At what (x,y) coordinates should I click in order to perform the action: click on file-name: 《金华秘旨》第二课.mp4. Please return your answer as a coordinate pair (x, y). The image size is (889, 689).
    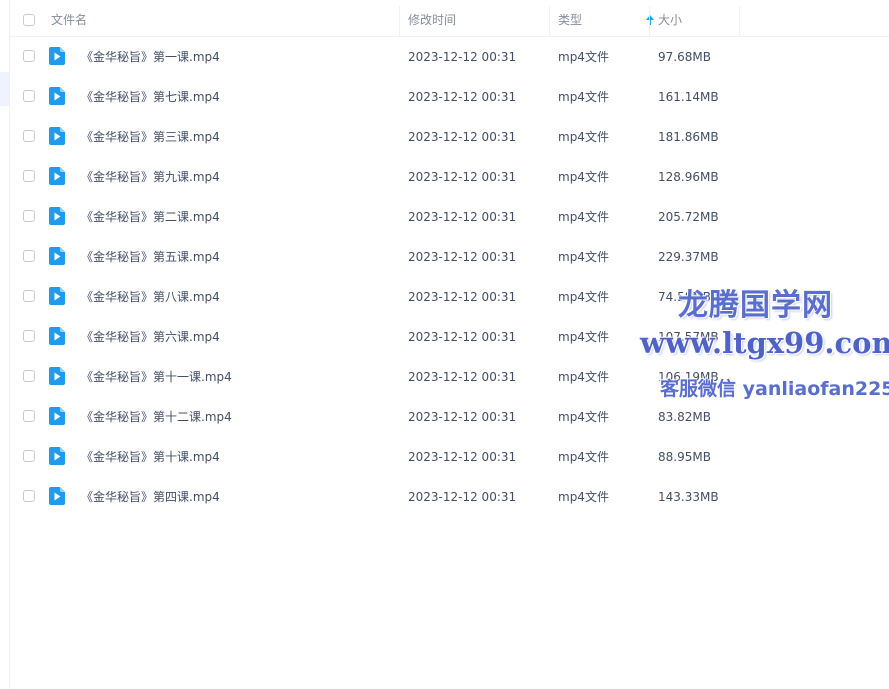
    Looking at the image, I should click on (150, 216).